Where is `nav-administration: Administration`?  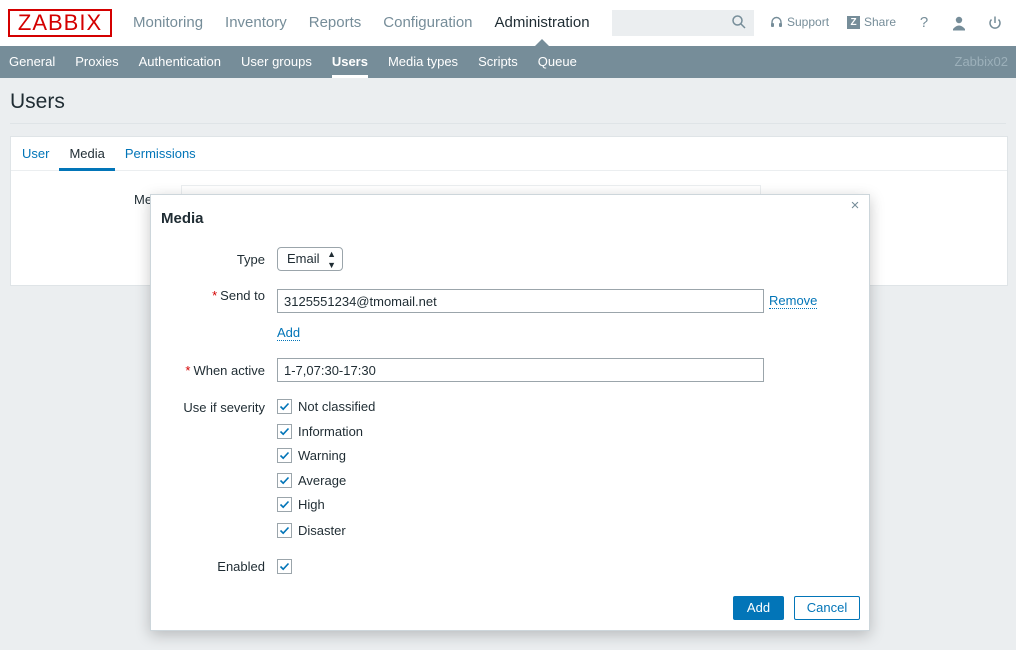
nav-administration: Administration is located at coordinates (542, 23).